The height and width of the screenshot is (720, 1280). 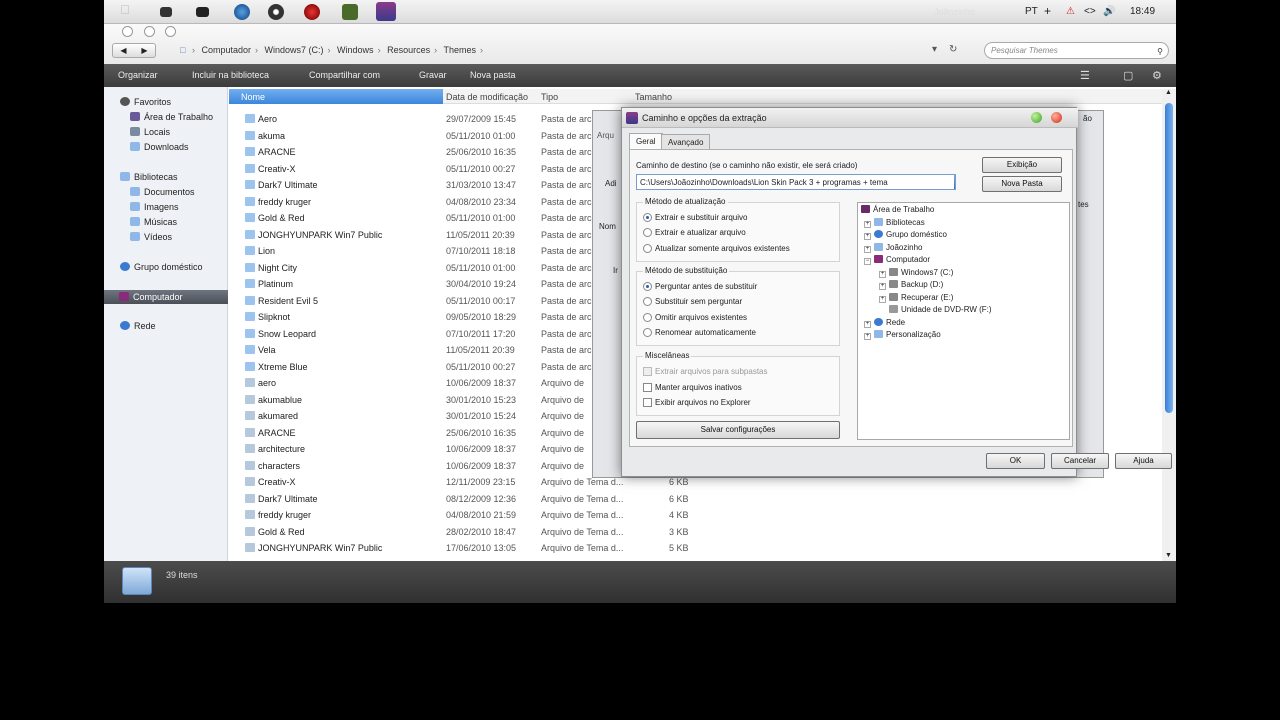 What do you see at coordinates (940, 309) in the screenshot?
I see `tree-node-dvd: Unidade de DVD-RW (F:)` at bounding box center [940, 309].